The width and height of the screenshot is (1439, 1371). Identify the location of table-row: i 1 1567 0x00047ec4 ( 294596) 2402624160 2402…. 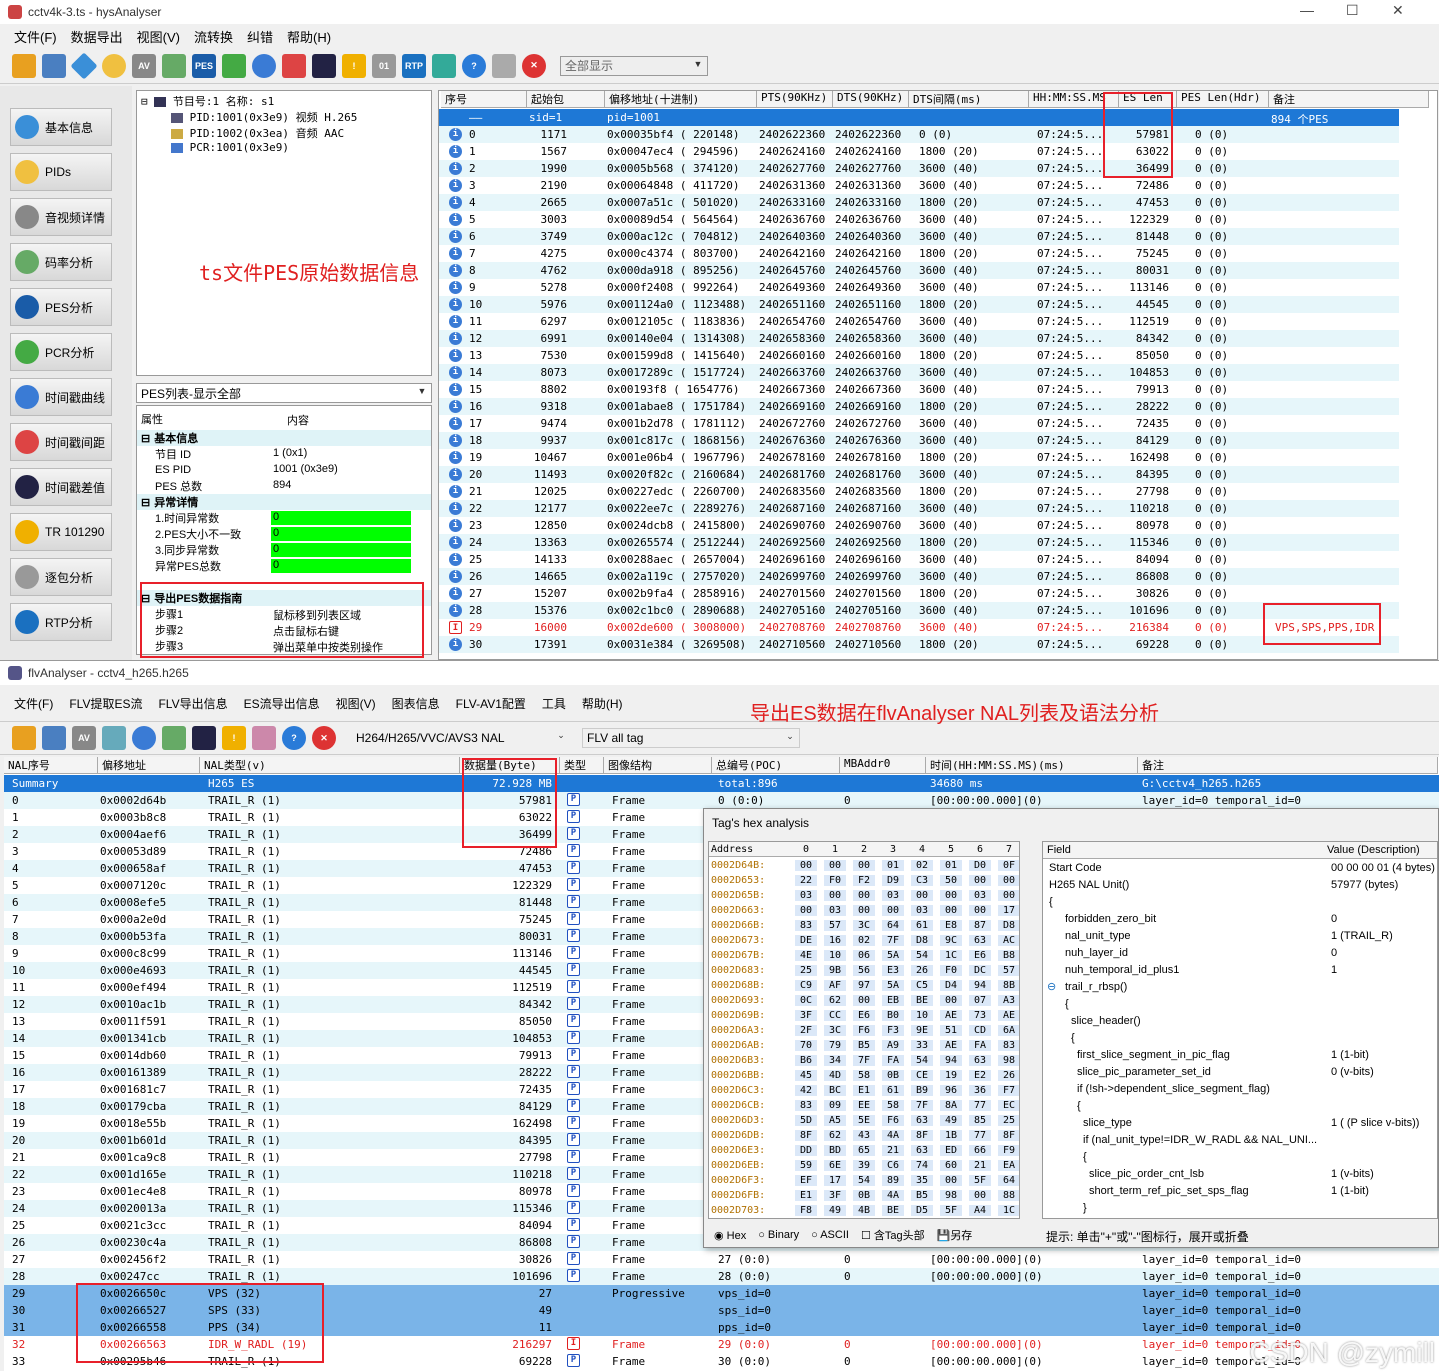
(919, 151).